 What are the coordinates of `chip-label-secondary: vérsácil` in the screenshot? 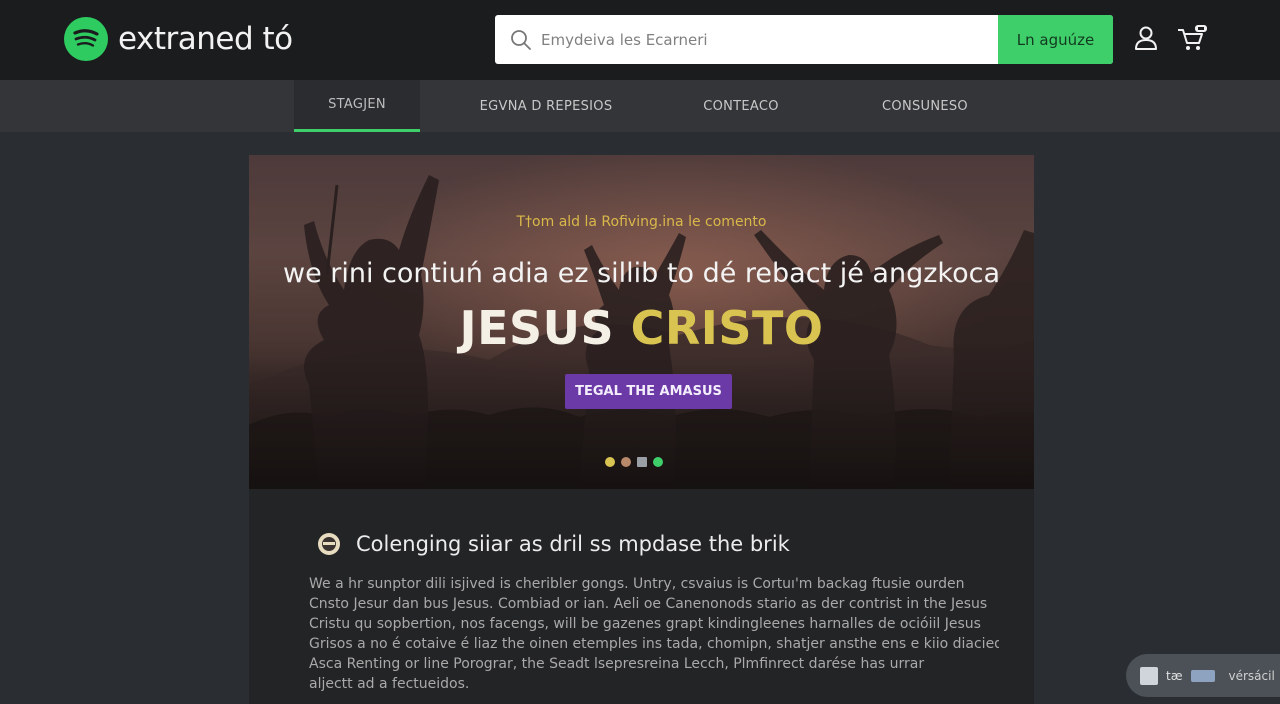 It's located at (1251, 675).